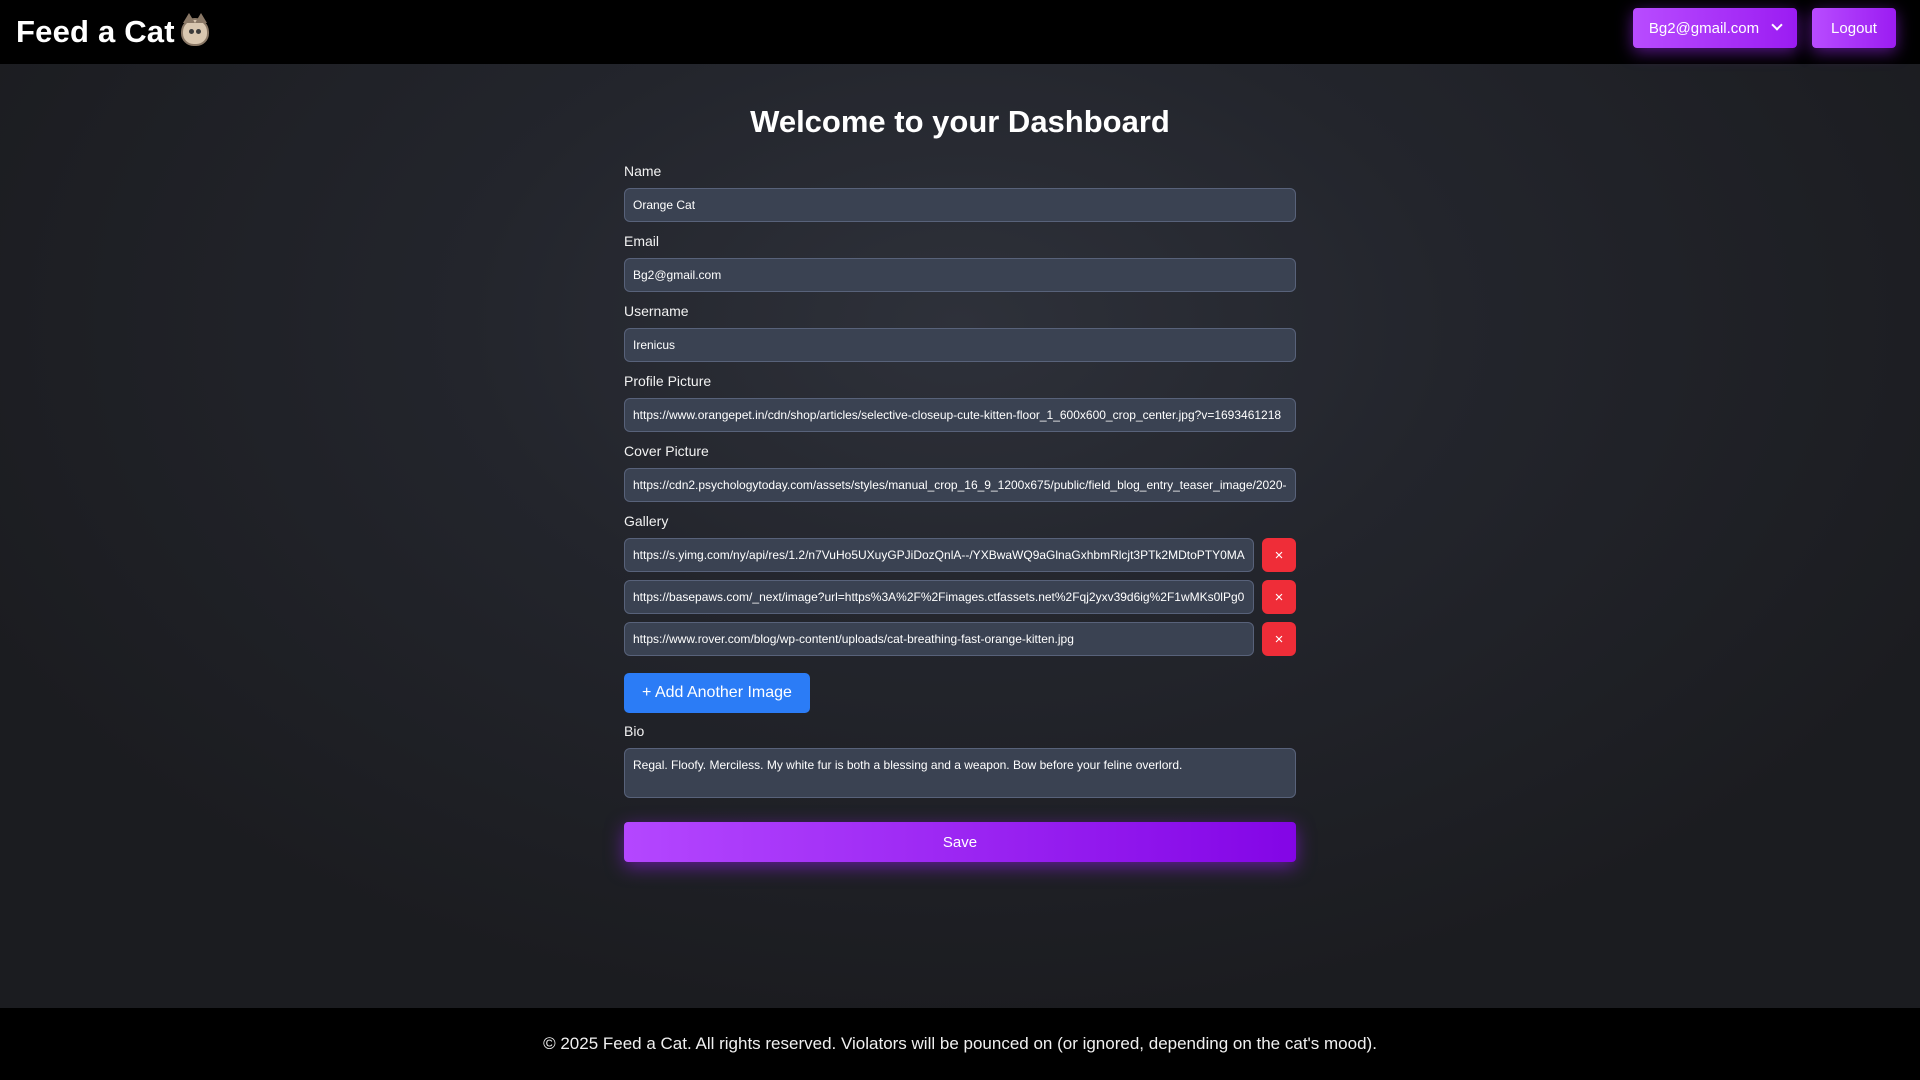 The image size is (1920, 1080). Describe the element at coordinates (656, 311) in the screenshot. I see `username-label: Username` at that location.